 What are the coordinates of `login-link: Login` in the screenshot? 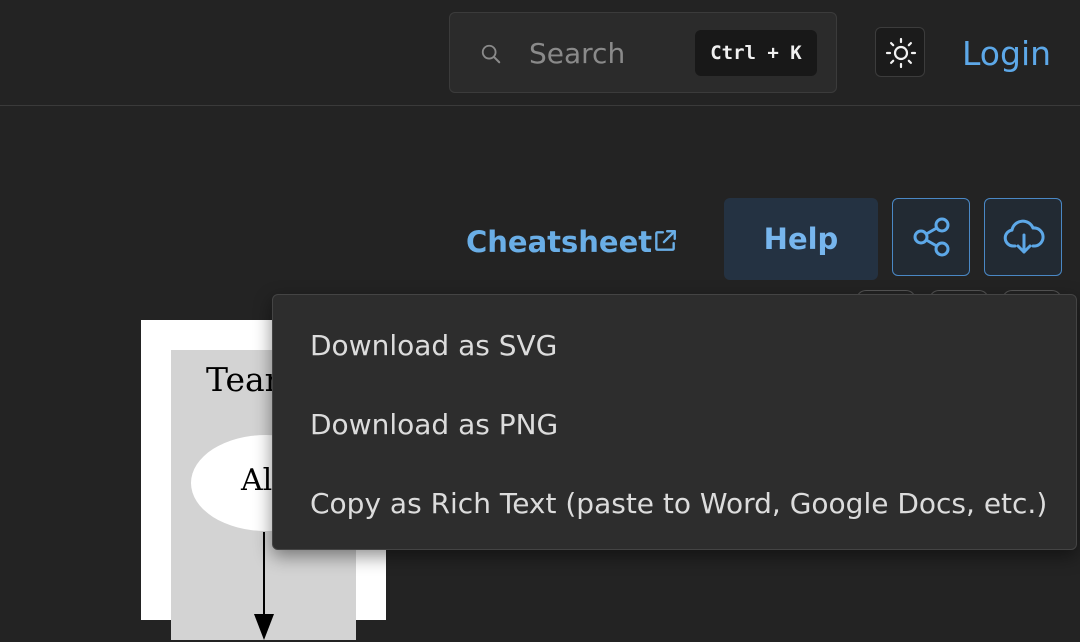 It's located at (1006, 54).